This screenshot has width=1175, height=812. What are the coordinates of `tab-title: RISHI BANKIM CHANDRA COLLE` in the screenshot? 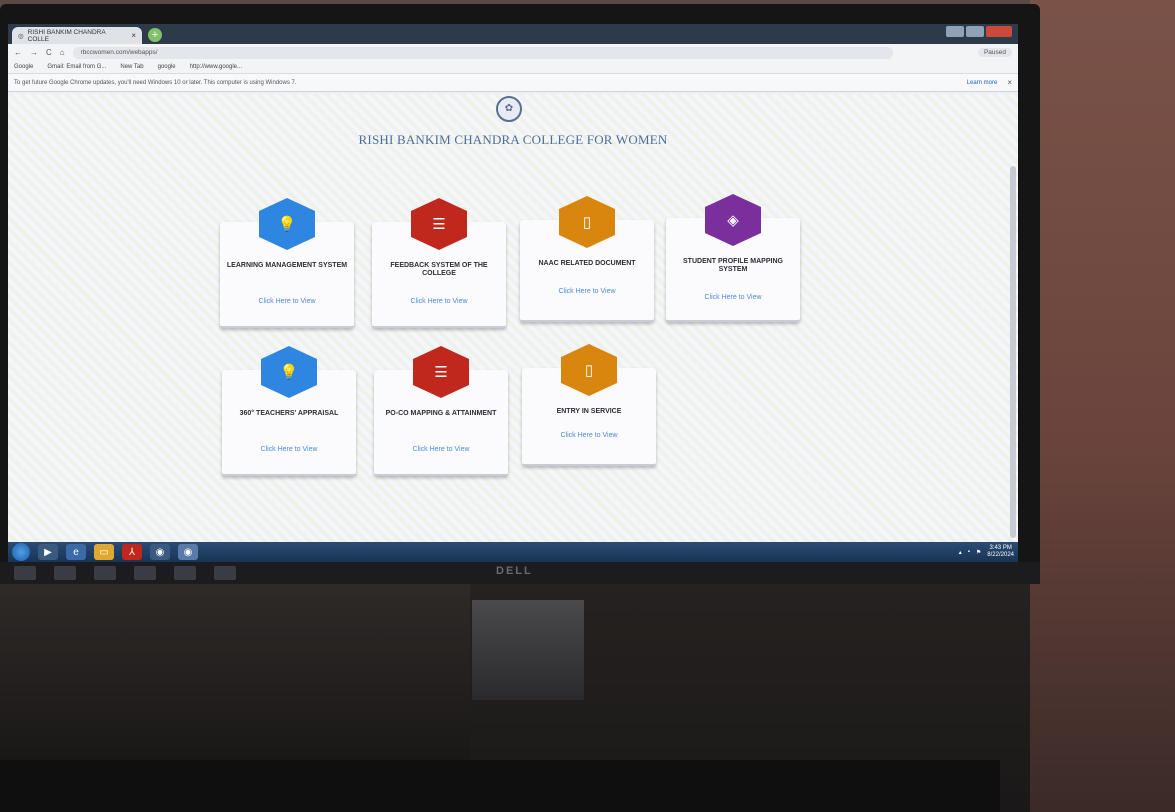 It's located at (66, 35).